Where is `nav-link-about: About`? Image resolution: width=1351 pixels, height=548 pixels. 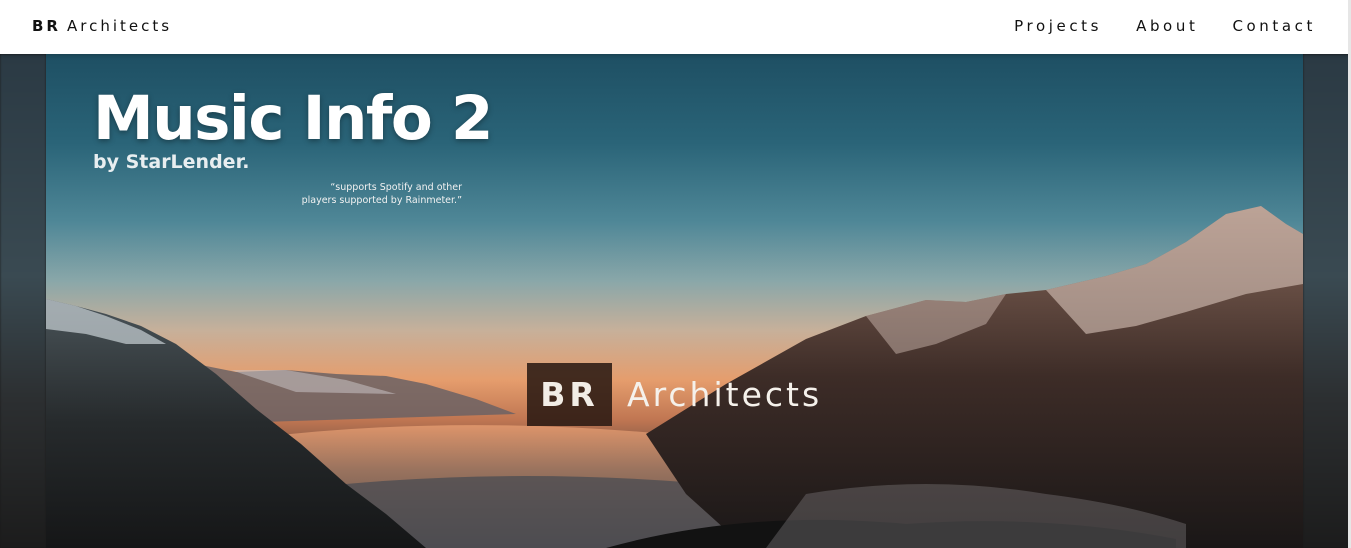 nav-link-about: About is located at coordinates (1167, 26).